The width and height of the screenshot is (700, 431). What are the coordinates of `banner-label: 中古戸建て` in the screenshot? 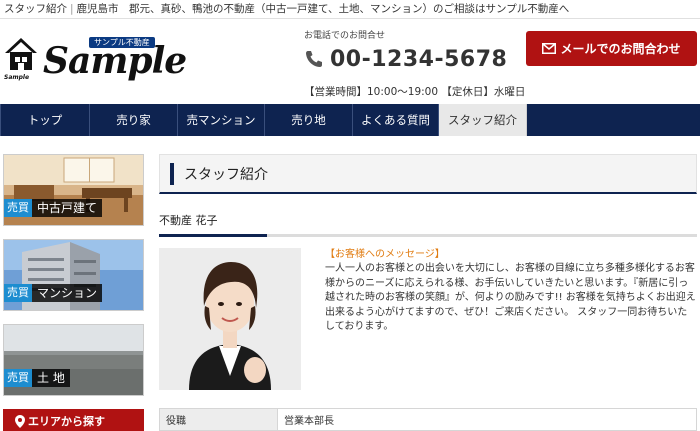 It's located at (67, 208).